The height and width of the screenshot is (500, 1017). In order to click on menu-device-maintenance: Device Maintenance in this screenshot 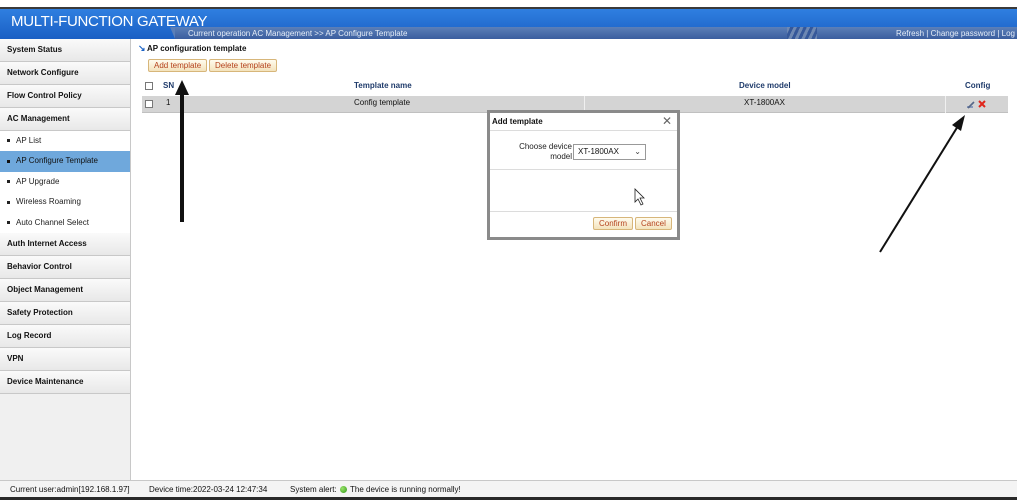, I will do `click(65, 382)`.